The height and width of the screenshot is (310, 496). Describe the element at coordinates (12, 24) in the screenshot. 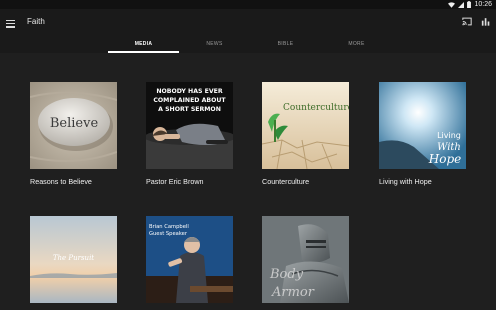

I see `menu-icon` at that location.